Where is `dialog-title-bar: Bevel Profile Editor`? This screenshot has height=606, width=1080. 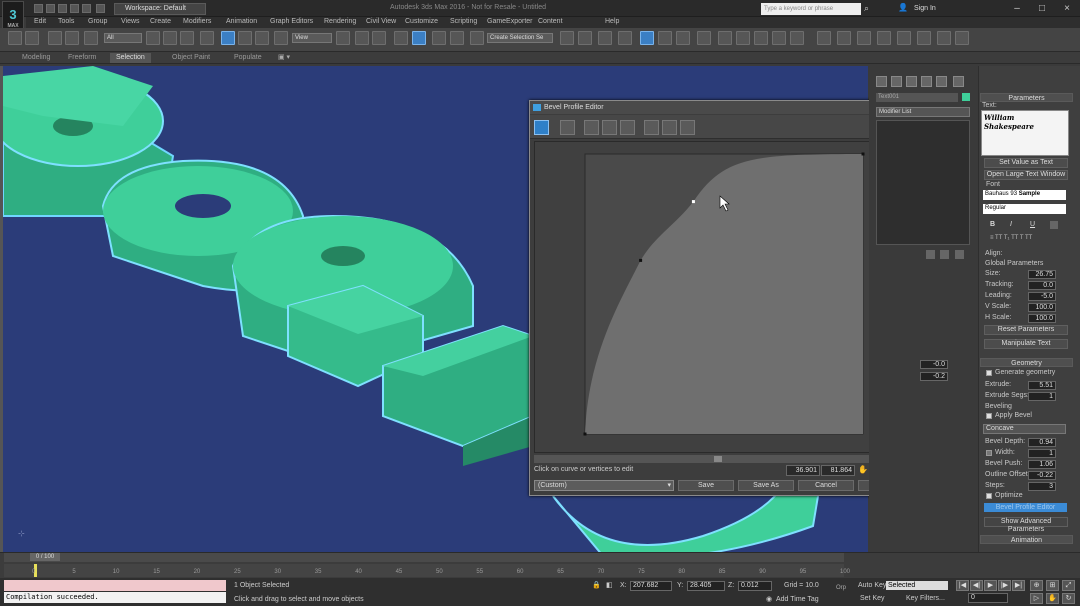
dialog-title-bar: Bevel Profile Editor is located at coordinates (726, 107).